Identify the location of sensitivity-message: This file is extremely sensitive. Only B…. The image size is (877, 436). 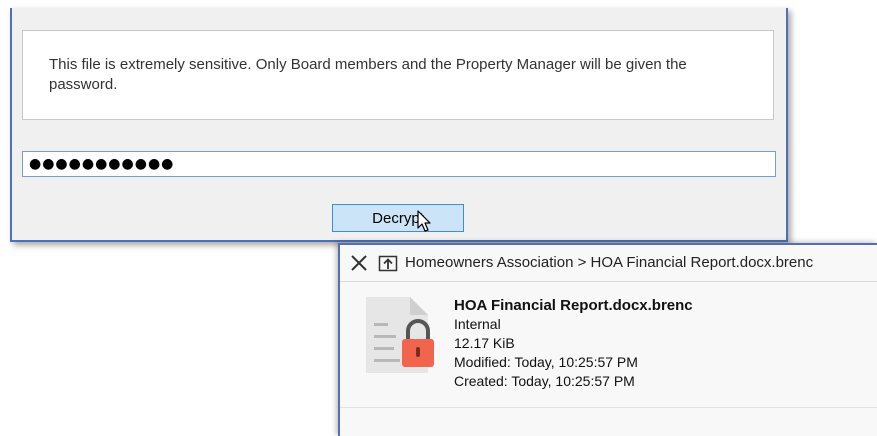
(368, 74).